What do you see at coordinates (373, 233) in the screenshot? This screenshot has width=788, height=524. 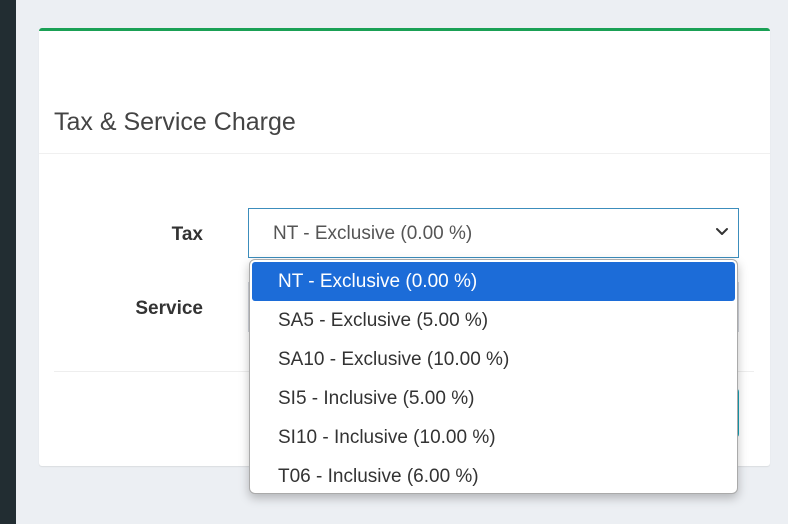 I see `tax-select-value: NT - Exclusive (0.00 %)` at bounding box center [373, 233].